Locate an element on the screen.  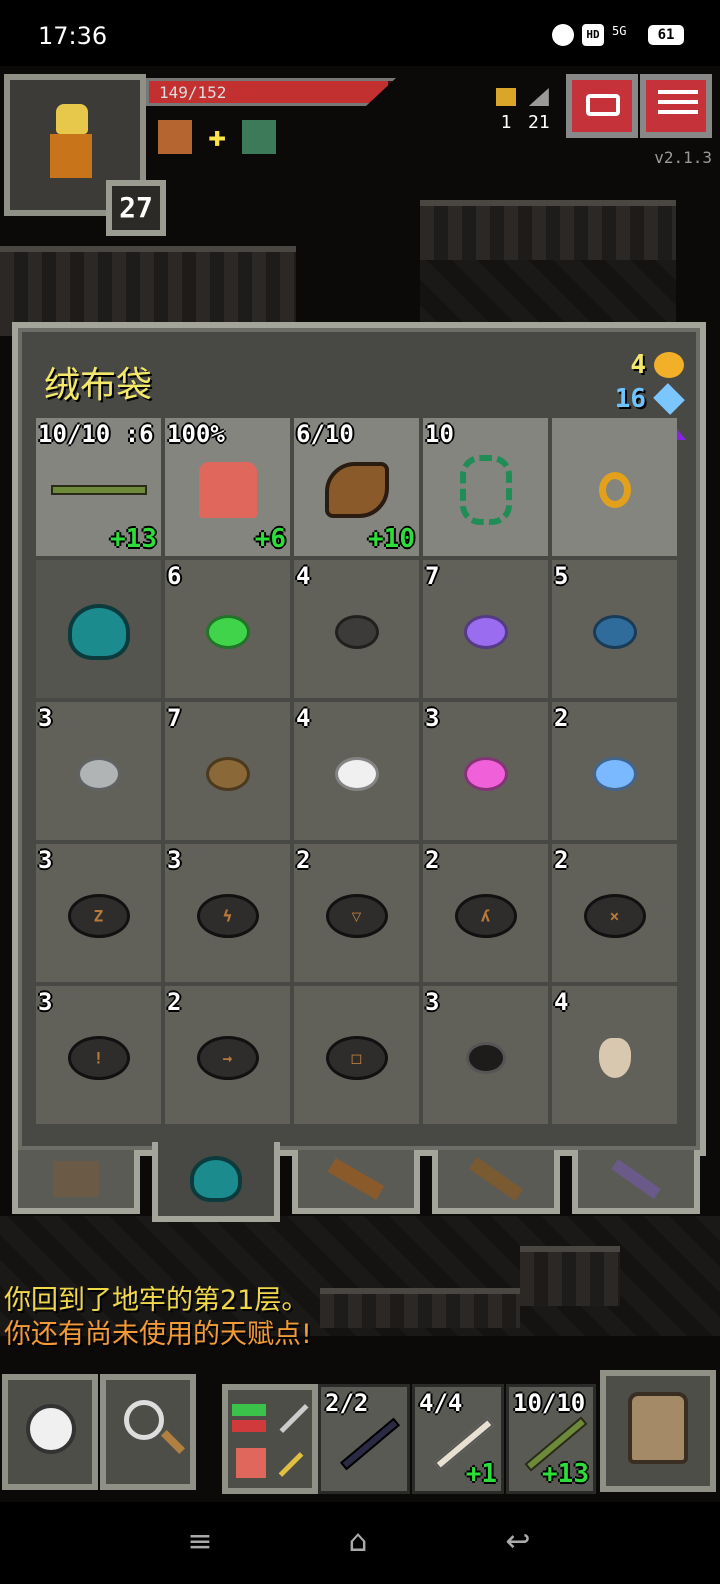
equipped-misc-slot: 10 is located at coordinates (485, 487).